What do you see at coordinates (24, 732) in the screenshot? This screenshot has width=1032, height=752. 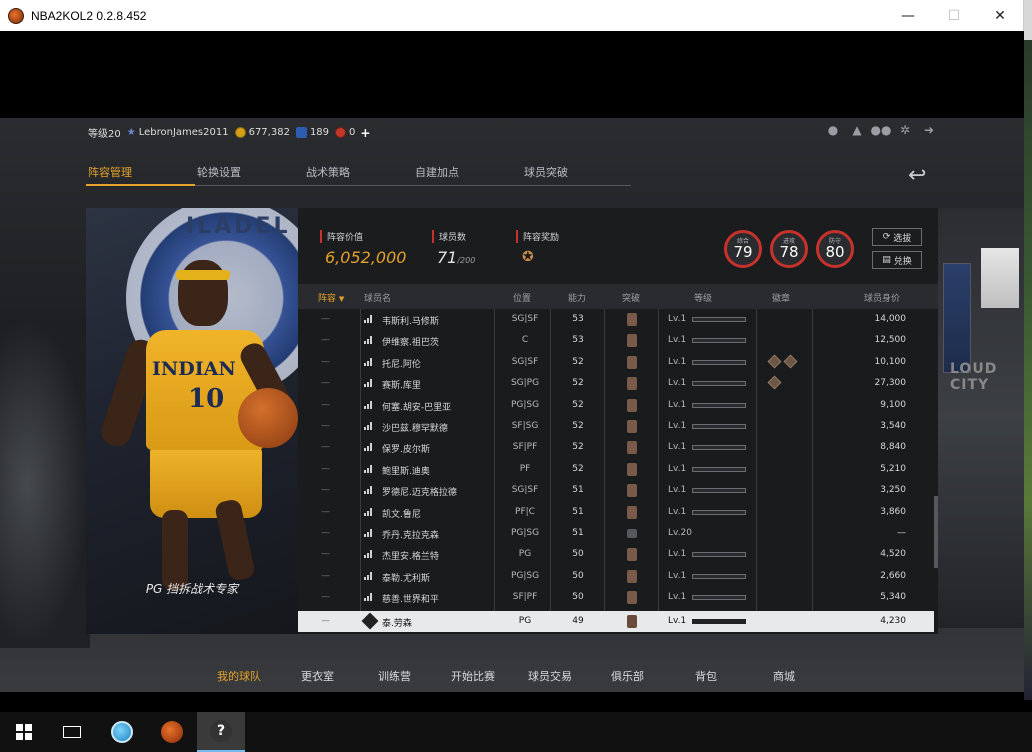 I see `start-button` at bounding box center [24, 732].